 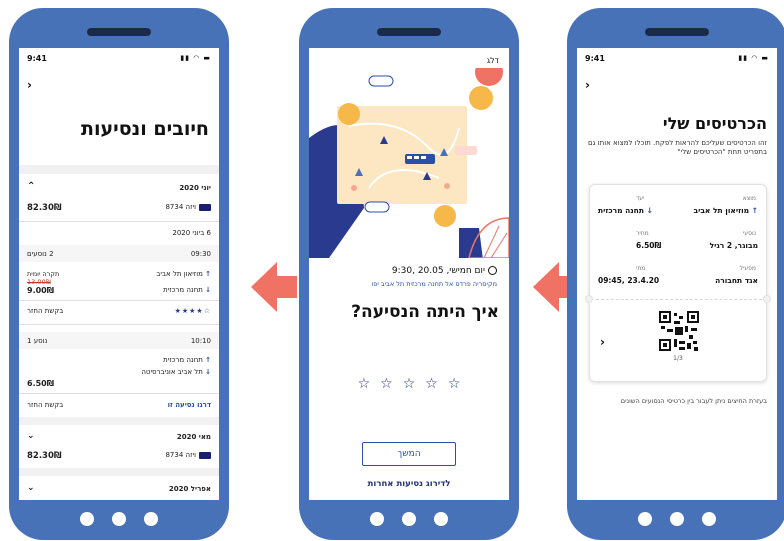 What do you see at coordinates (37, 341) in the screenshot?
I see `passenger-count: נוסע 1` at bounding box center [37, 341].